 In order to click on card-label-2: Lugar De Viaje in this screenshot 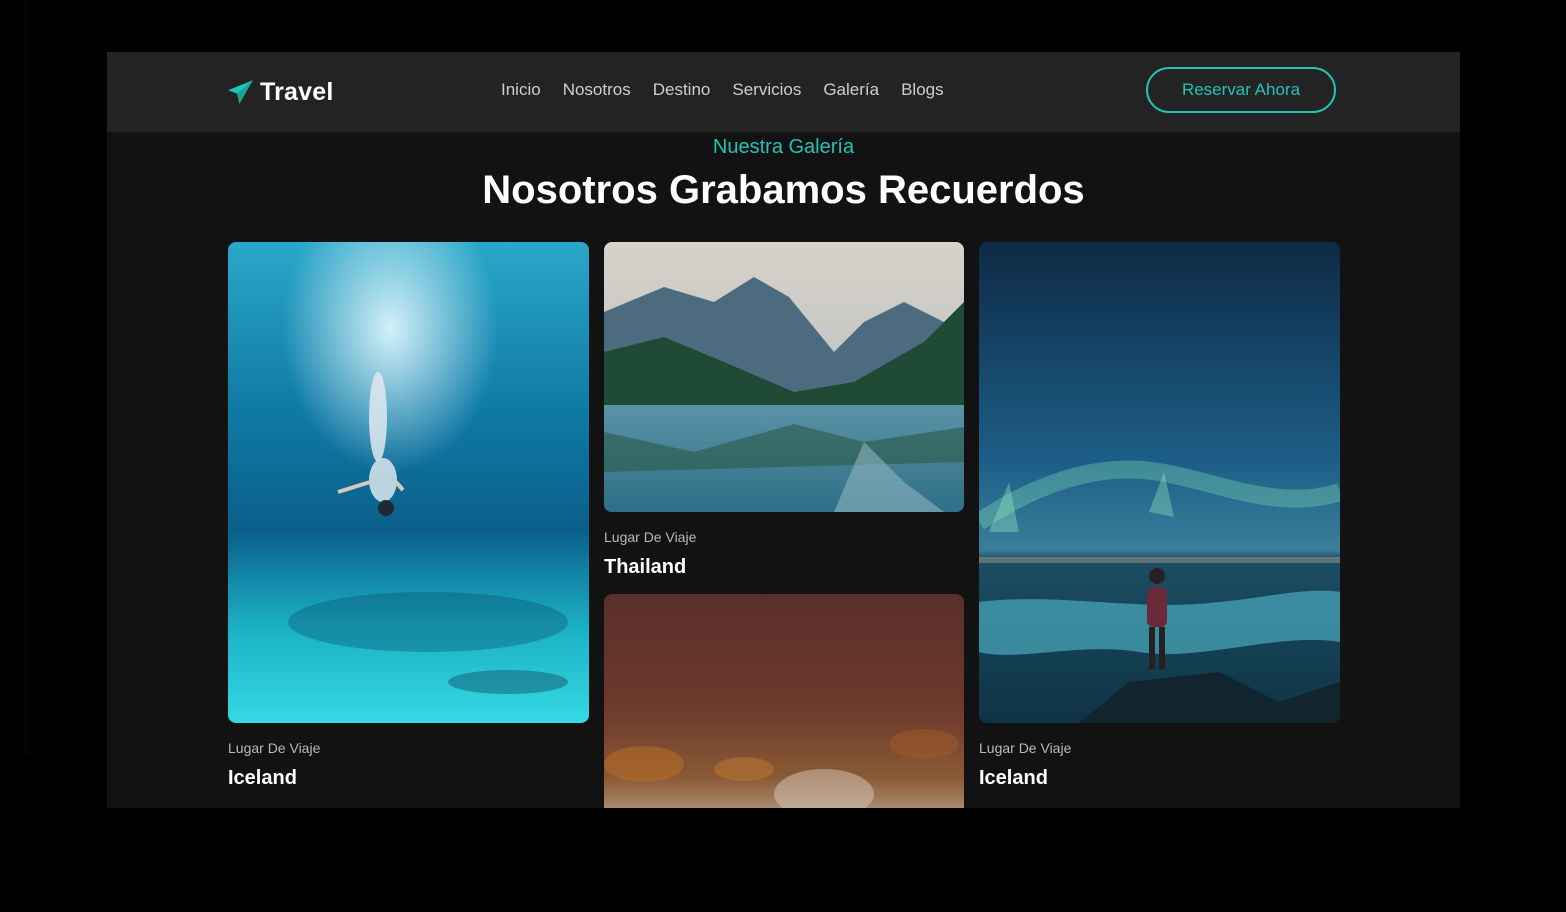, I will do `click(650, 537)`.